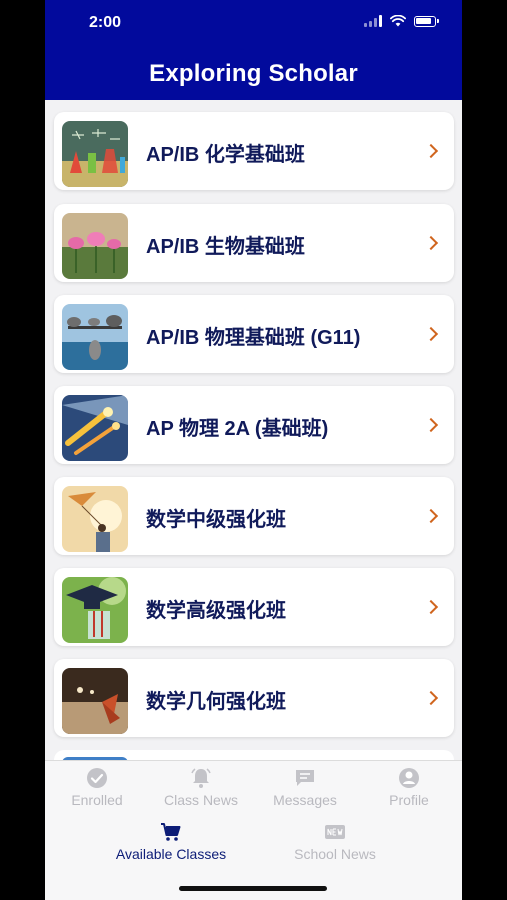 The width and height of the screenshot is (507, 900). I want to click on tab-school-news-label: School News, so click(335, 854).